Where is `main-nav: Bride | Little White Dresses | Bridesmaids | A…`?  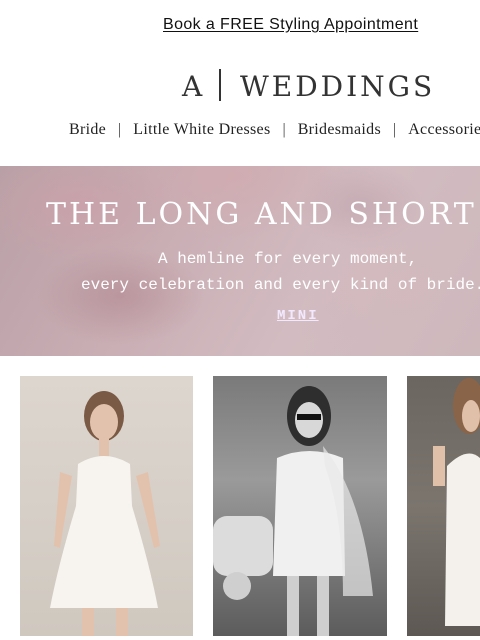 main-nav: Bride | Little White Dresses | Bridesmaids | A… is located at coordinates (274, 132).